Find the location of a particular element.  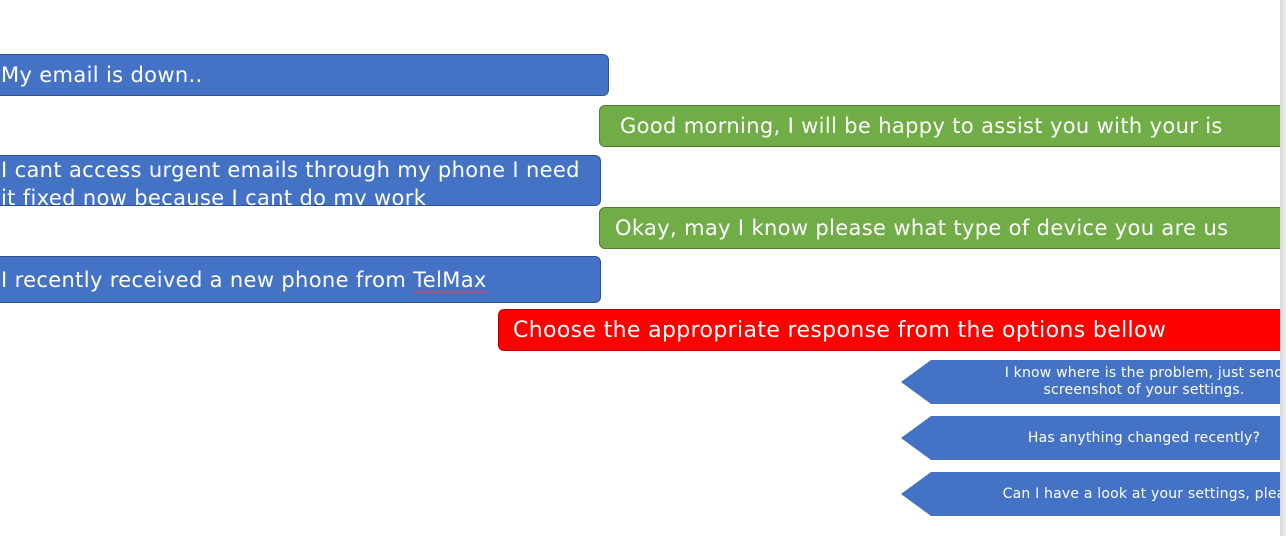

response-option-look-at-settings: Can I have a look at your settings, plea is located at coordinates (1090, 494).